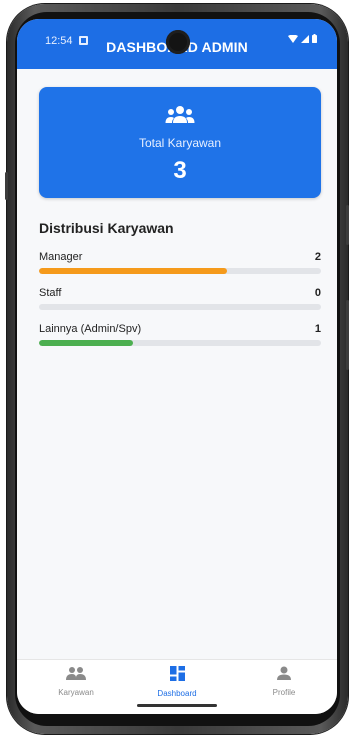 The width and height of the screenshot is (355, 738). Describe the element at coordinates (180, 114) in the screenshot. I see `group-icon` at that location.